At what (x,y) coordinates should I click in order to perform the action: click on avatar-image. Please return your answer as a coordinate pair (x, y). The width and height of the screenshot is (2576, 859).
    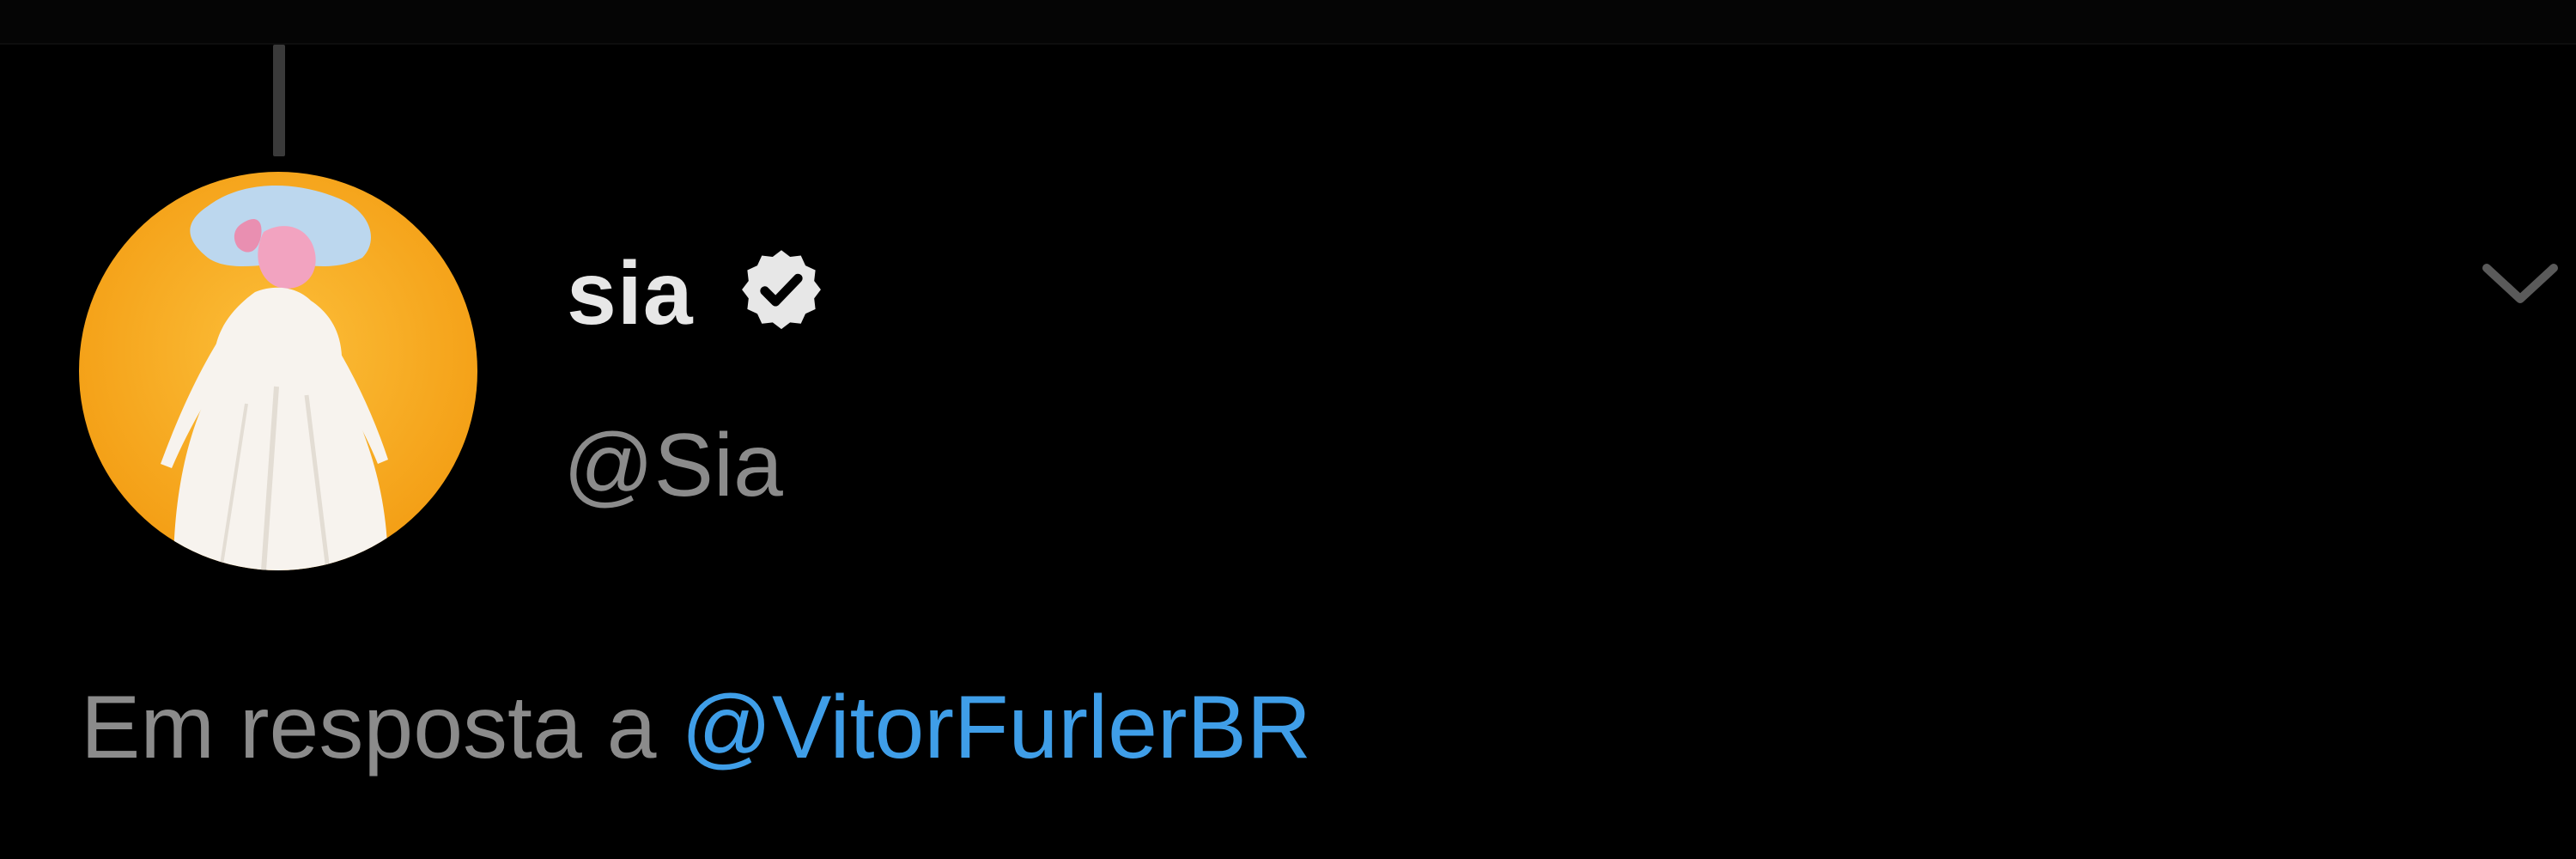
    Looking at the image, I should click on (278, 371).